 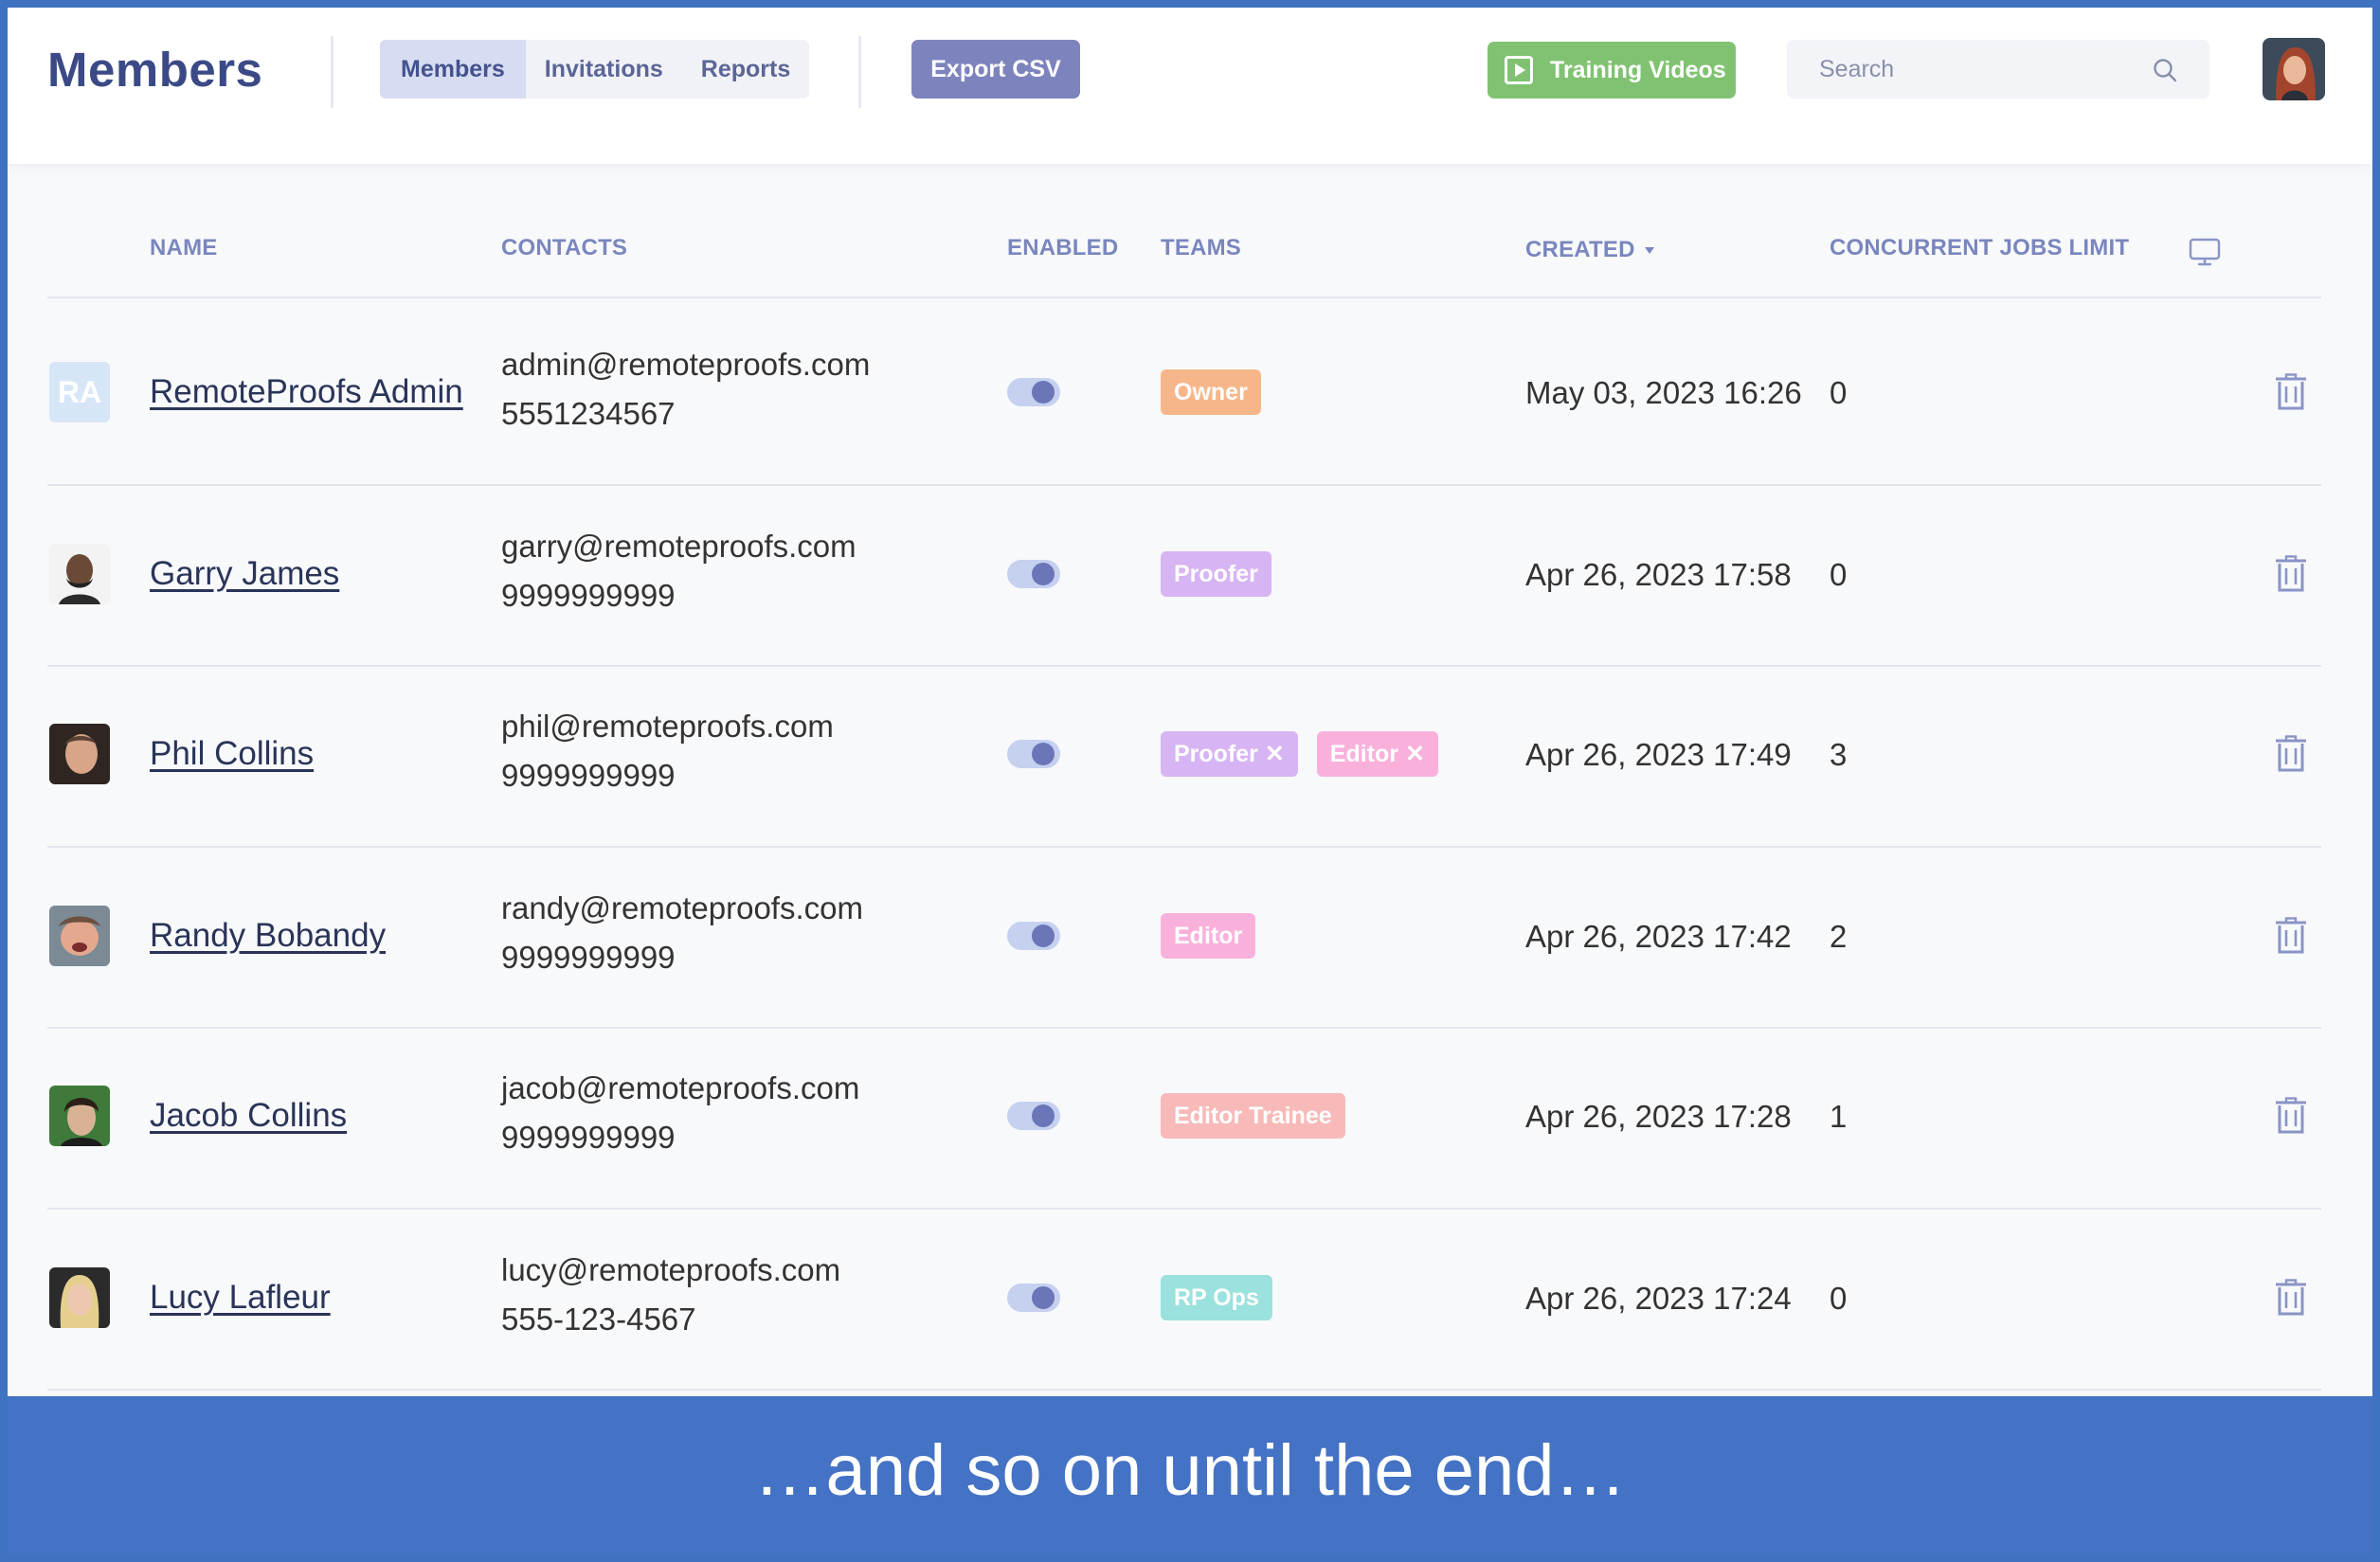 What do you see at coordinates (588, 413) in the screenshot?
I see `member-phone: 5551234567` at bounding box center [588, 413].